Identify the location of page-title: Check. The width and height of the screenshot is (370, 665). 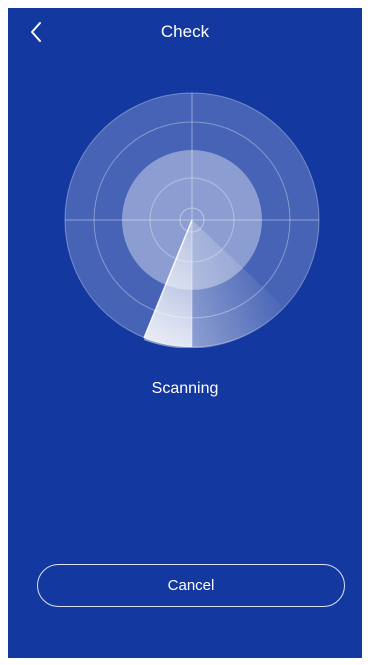
(185, 31).